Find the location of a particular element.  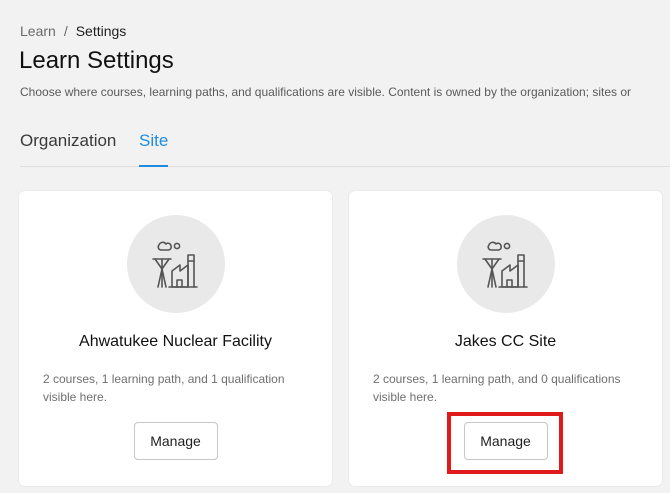

site-name: Ahwatukee Nuclear Facility is located at coordinates (175, 341).